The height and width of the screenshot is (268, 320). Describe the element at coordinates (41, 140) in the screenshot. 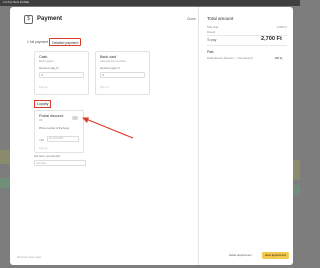

I see `phone-prefix: +36` at that location.